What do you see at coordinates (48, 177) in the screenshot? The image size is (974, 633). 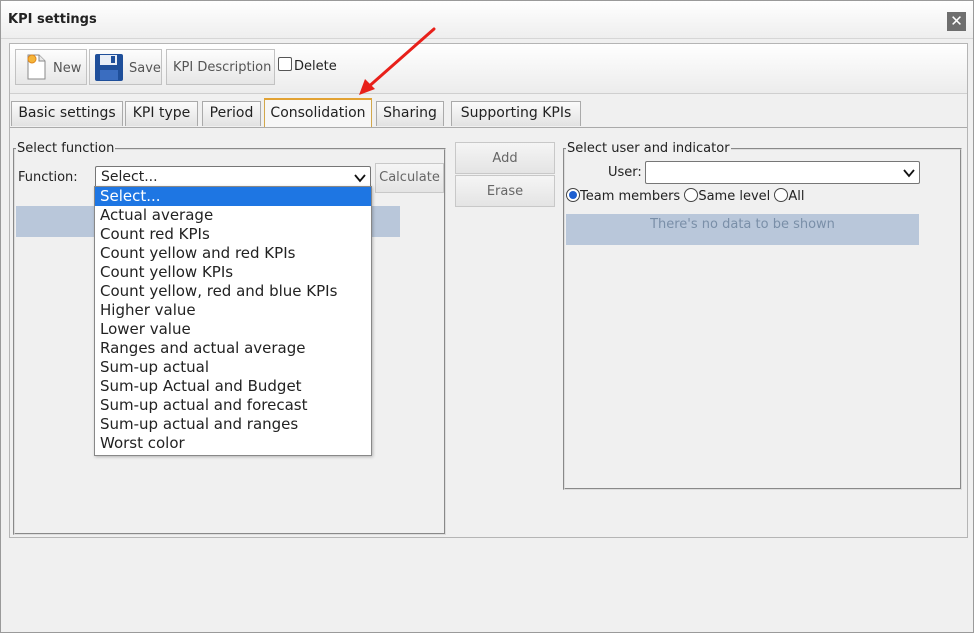 I see `function-label: Function:` at bounding box center [48, 177].